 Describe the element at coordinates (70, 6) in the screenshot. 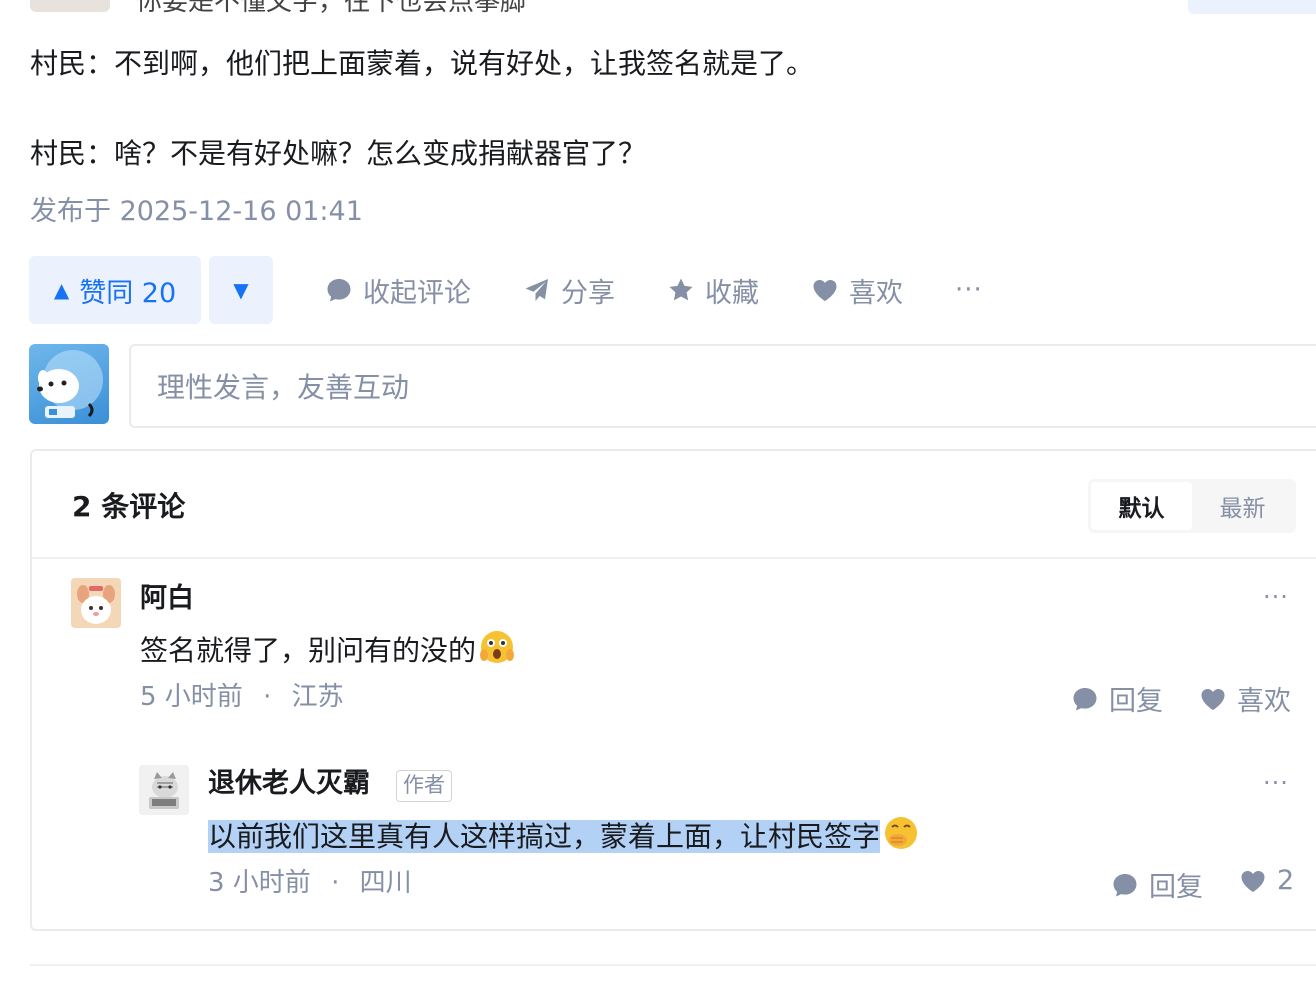

I see `truncated-image` at that location.